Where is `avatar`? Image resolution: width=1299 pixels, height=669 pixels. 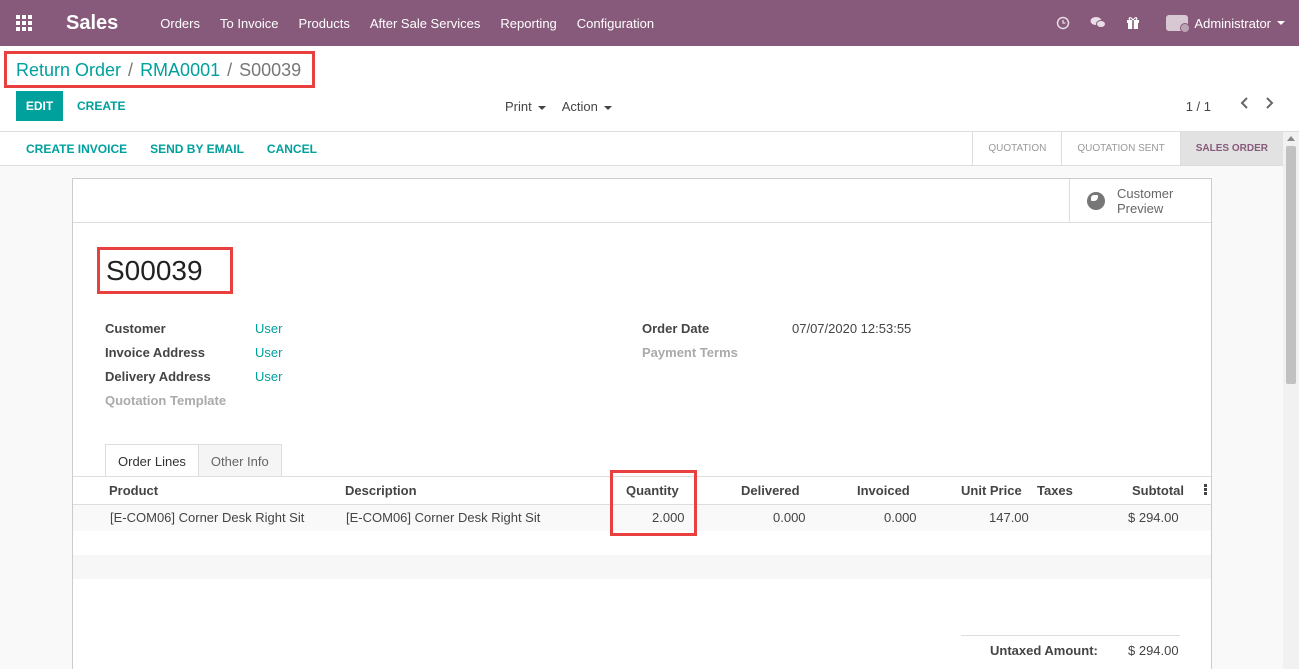
avatar is located at coordinates (1178, 24).